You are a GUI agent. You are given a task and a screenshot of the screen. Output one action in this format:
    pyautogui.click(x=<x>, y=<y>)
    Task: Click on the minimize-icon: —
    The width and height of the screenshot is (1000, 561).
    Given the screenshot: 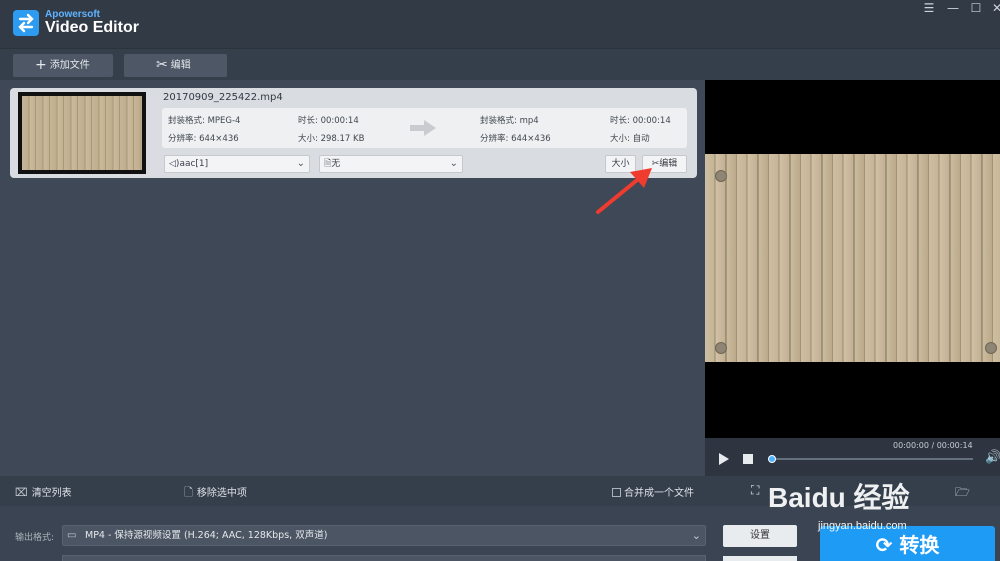 What is the action you would take?
    pyautogui.click(x=953, y=8)
    